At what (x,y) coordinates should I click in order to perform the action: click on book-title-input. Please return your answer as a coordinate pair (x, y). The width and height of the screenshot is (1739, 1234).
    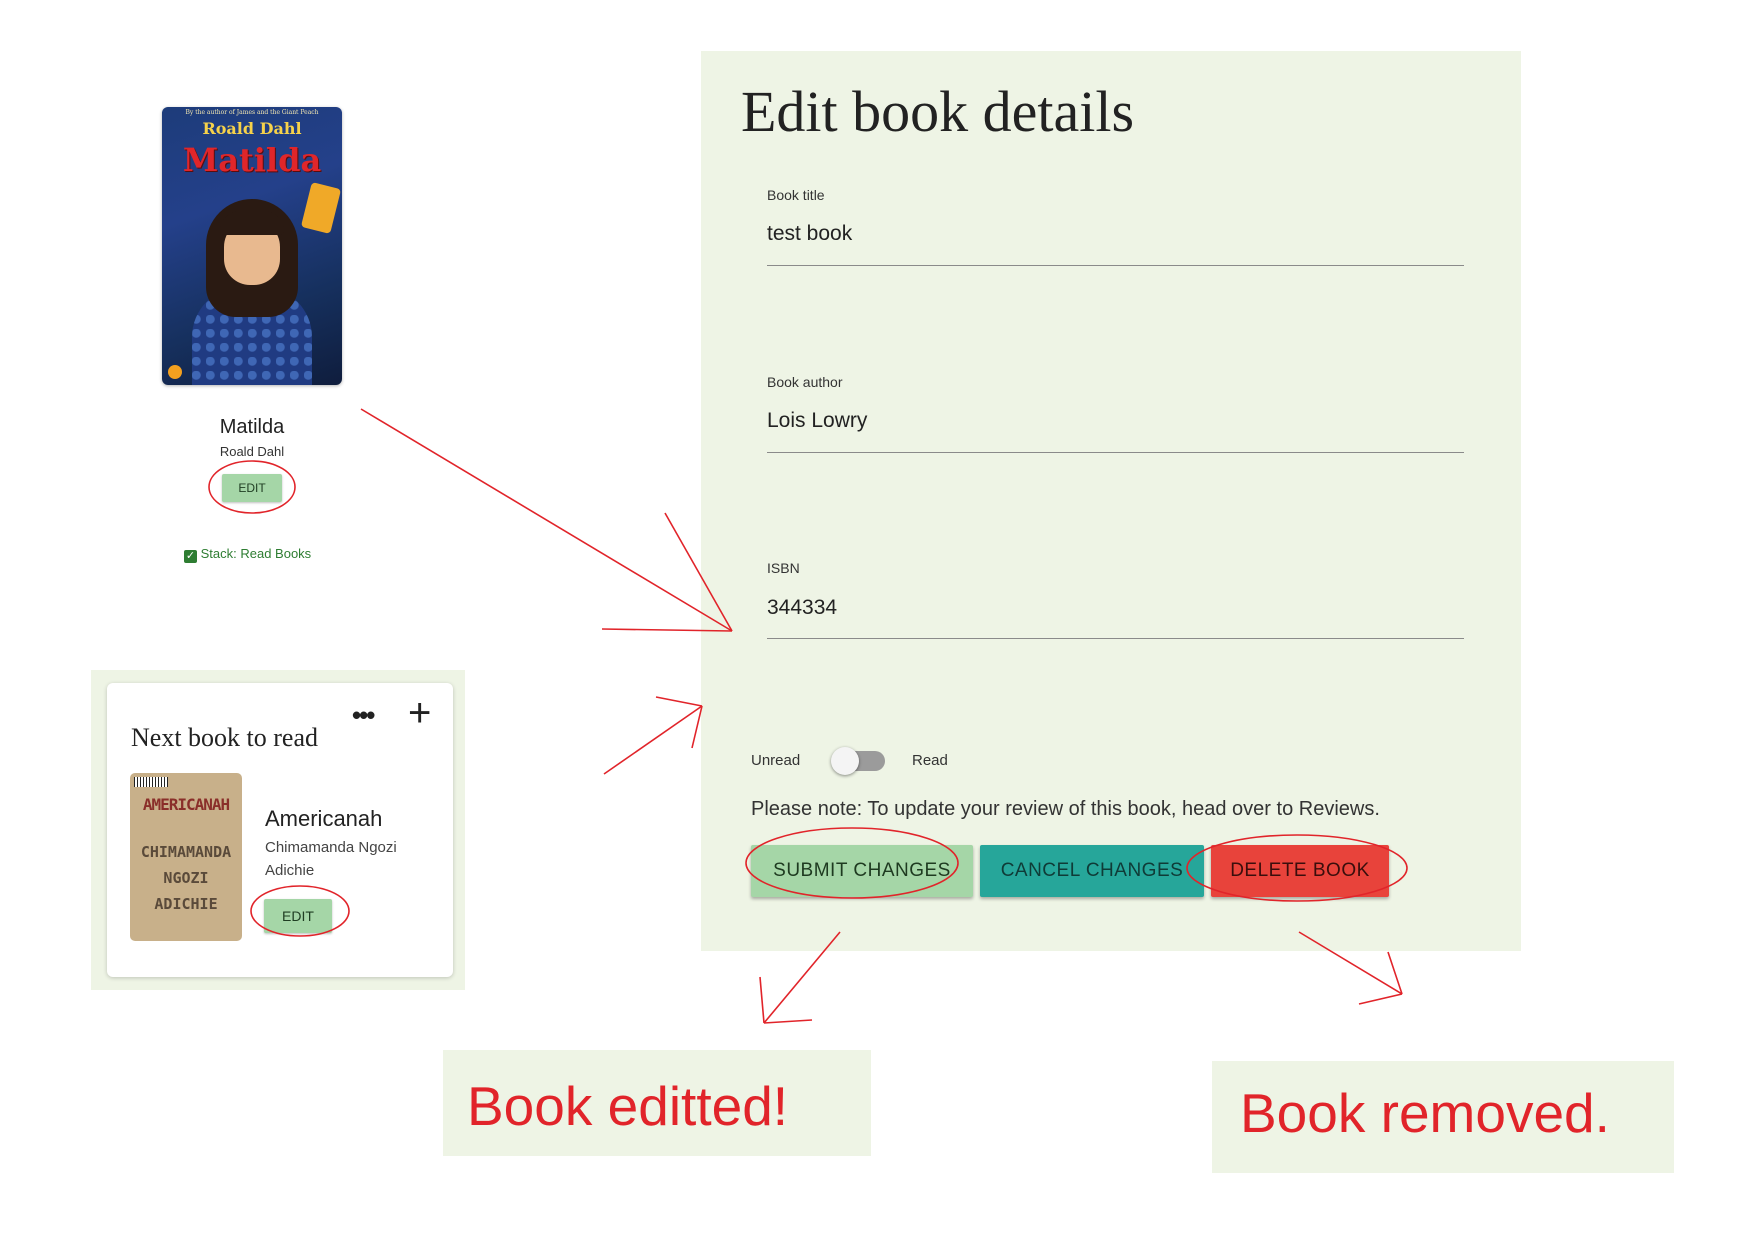
    Looking at the image, I should click on (1112, 234).